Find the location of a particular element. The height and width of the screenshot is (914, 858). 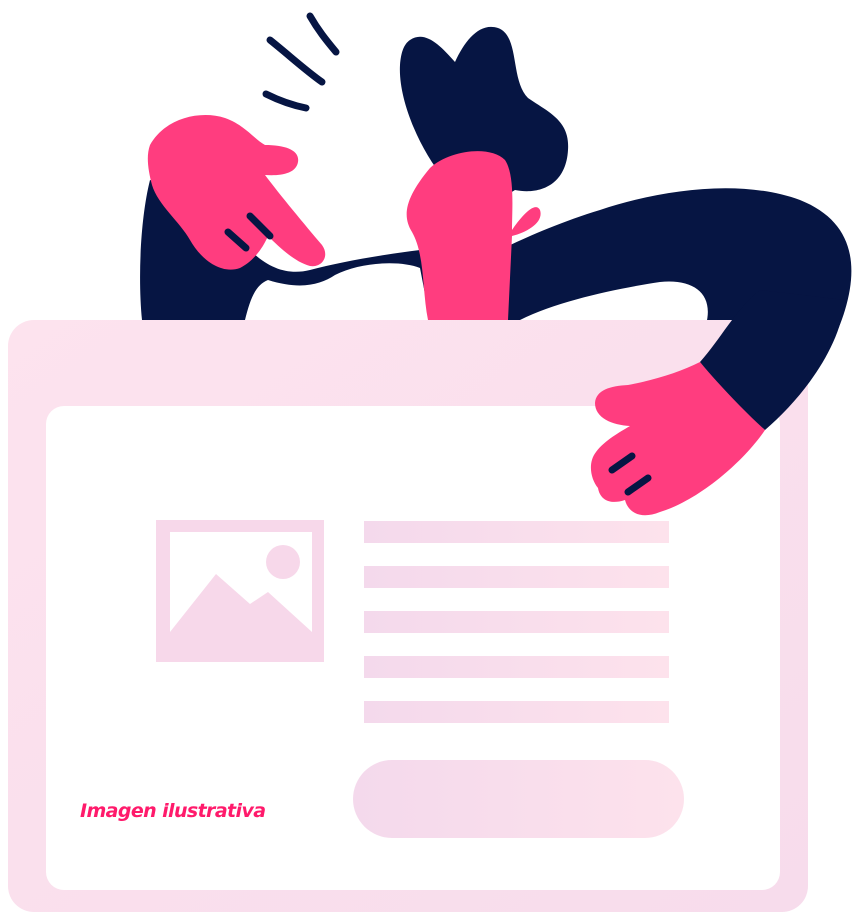

image-placeholder-icon is located at coordinates (240, 591).